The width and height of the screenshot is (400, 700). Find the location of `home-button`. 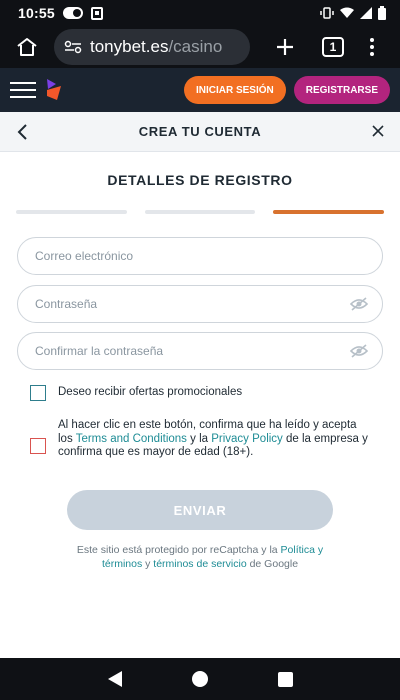

home-button is located at coordinates (27, 47).